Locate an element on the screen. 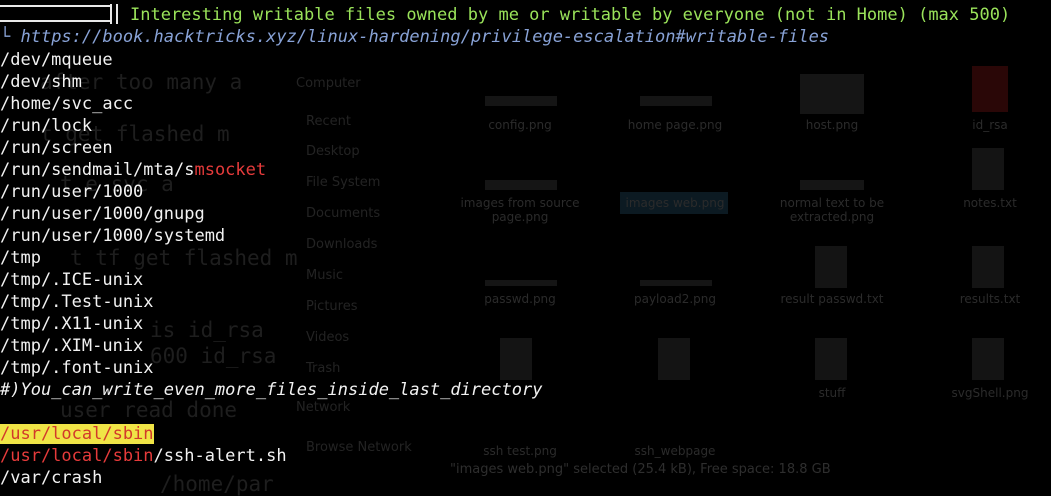  ghost-file-label: ssh_webpage is located at coordinates (675, 451).